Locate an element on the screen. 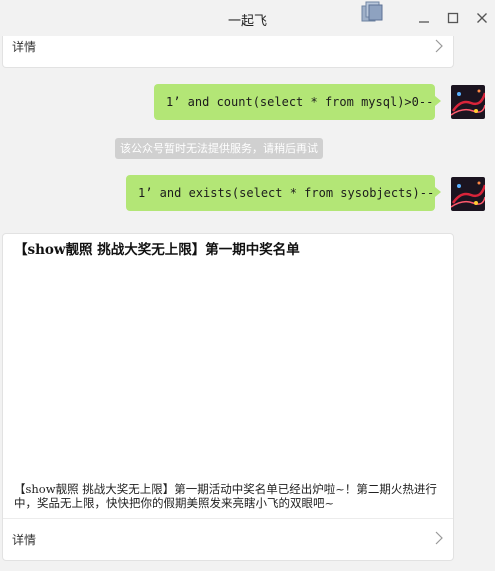 The width and height of the screenshot is (495, 571). article-title: 【show靓照 挑战大奖无上限】第一期中奖名单 is located at coordinates (229, 250).